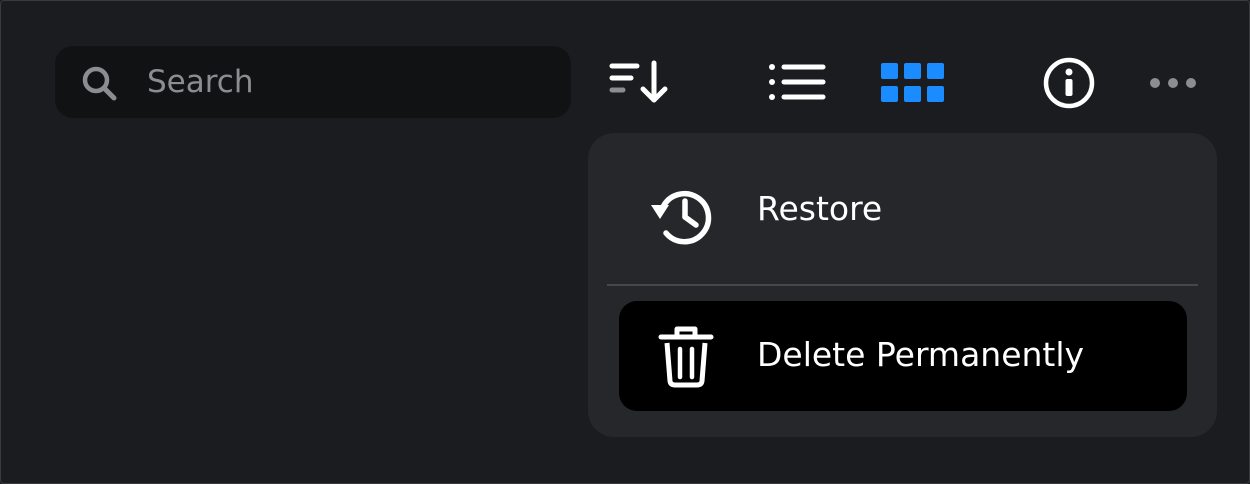 The width and height of the screenshot is (1250, 484). What do you see at coordinates (921, 354) in the screenshot?
I see `delete-permanently-label: Delete Permanently` at bounding box center [921, 354].